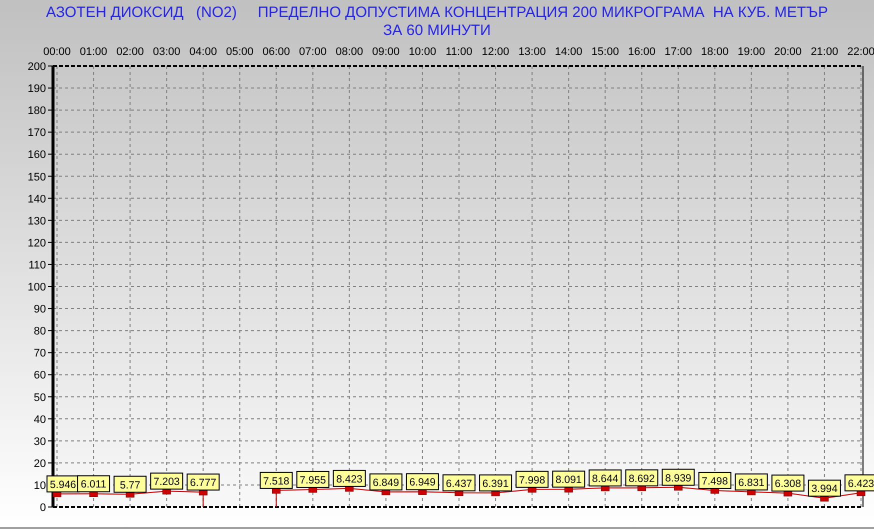 The width and height of the screenshot is (874, 529). I want to click on axis-label: 90, so click(40, 310).